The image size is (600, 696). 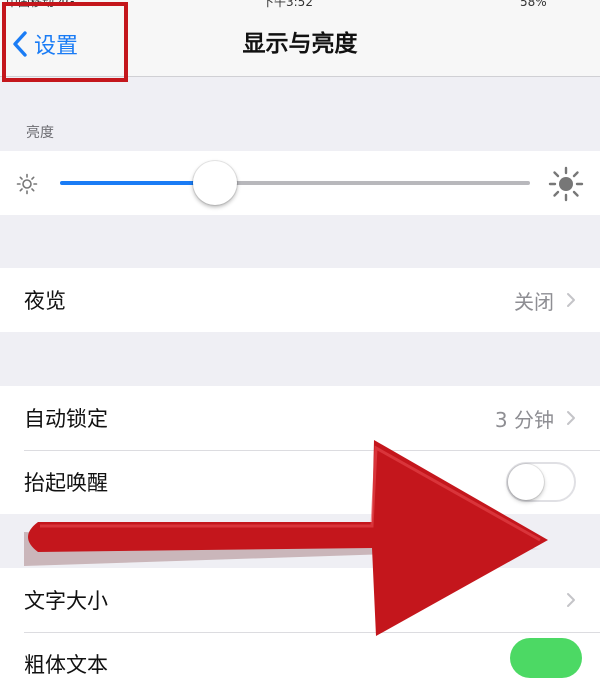 What do you see at coordinates (45, 301) in the screenshot?
I see `night-shift-label: 夜览` at bounding box center [45, 301].